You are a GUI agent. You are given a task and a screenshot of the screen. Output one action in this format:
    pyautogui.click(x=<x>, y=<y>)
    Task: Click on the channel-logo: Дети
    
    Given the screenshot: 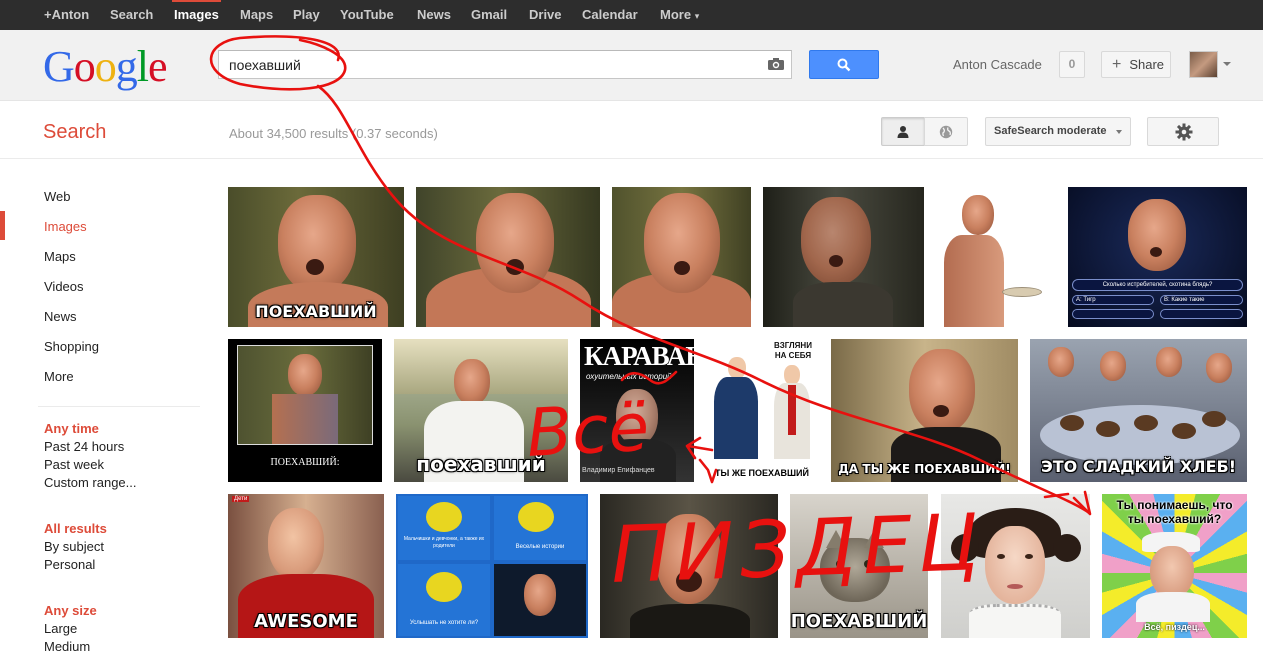 What is the action you would take?
    pyautogui.click(x=241, y=499)
    